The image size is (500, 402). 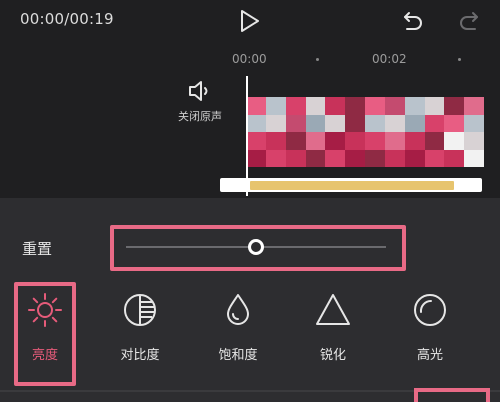 What do you see at coordinates (469, 21) in the screenshot?
I see `redo-icon` at bounding box center [469, 21].